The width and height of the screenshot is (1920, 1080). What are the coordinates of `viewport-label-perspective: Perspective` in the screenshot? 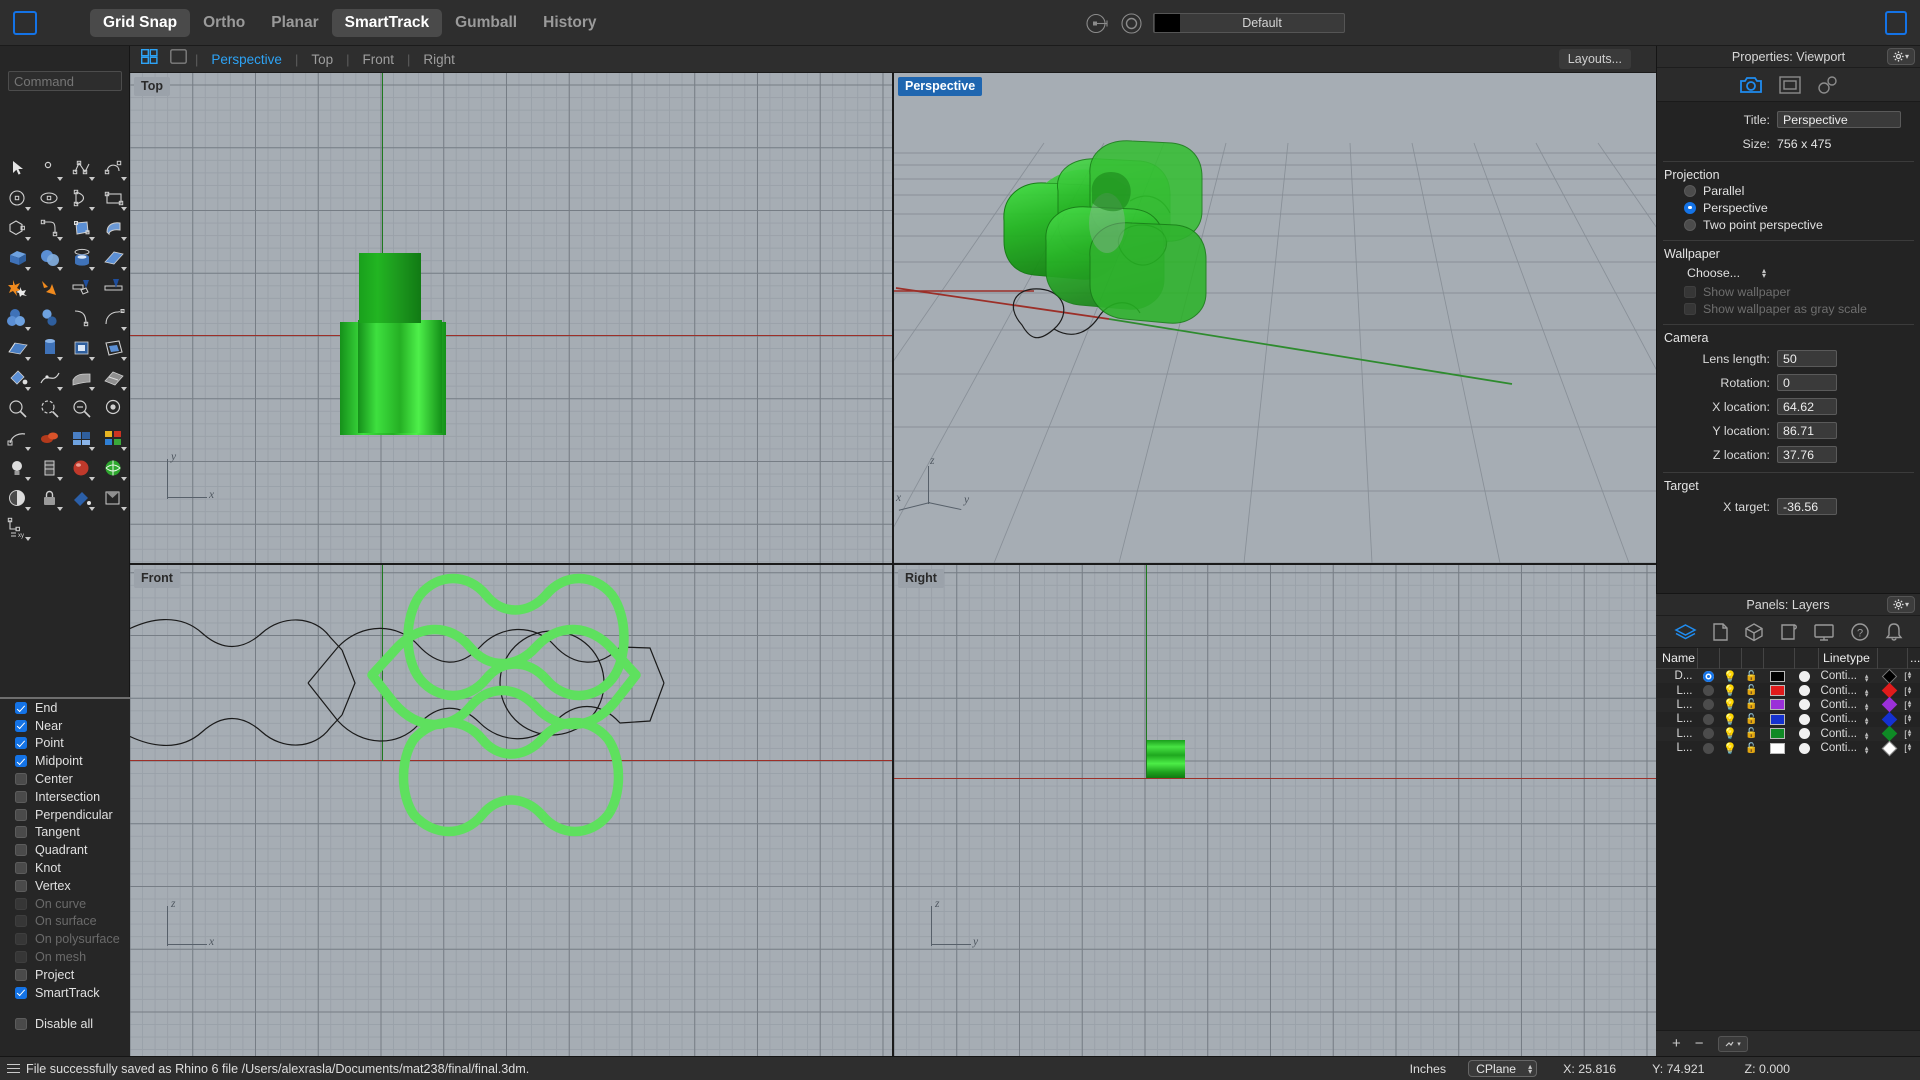 It's located at (940, 86).